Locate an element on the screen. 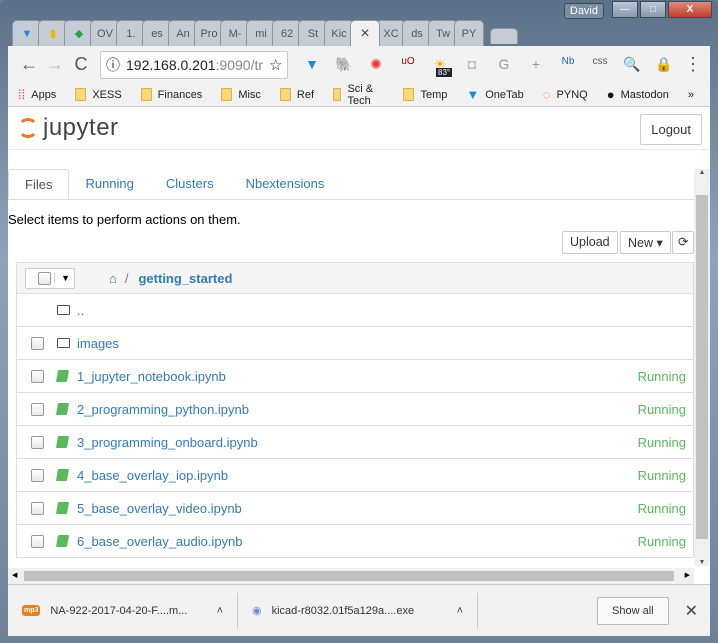  info-icon: ⓘ is located at coordinates (113, 65).